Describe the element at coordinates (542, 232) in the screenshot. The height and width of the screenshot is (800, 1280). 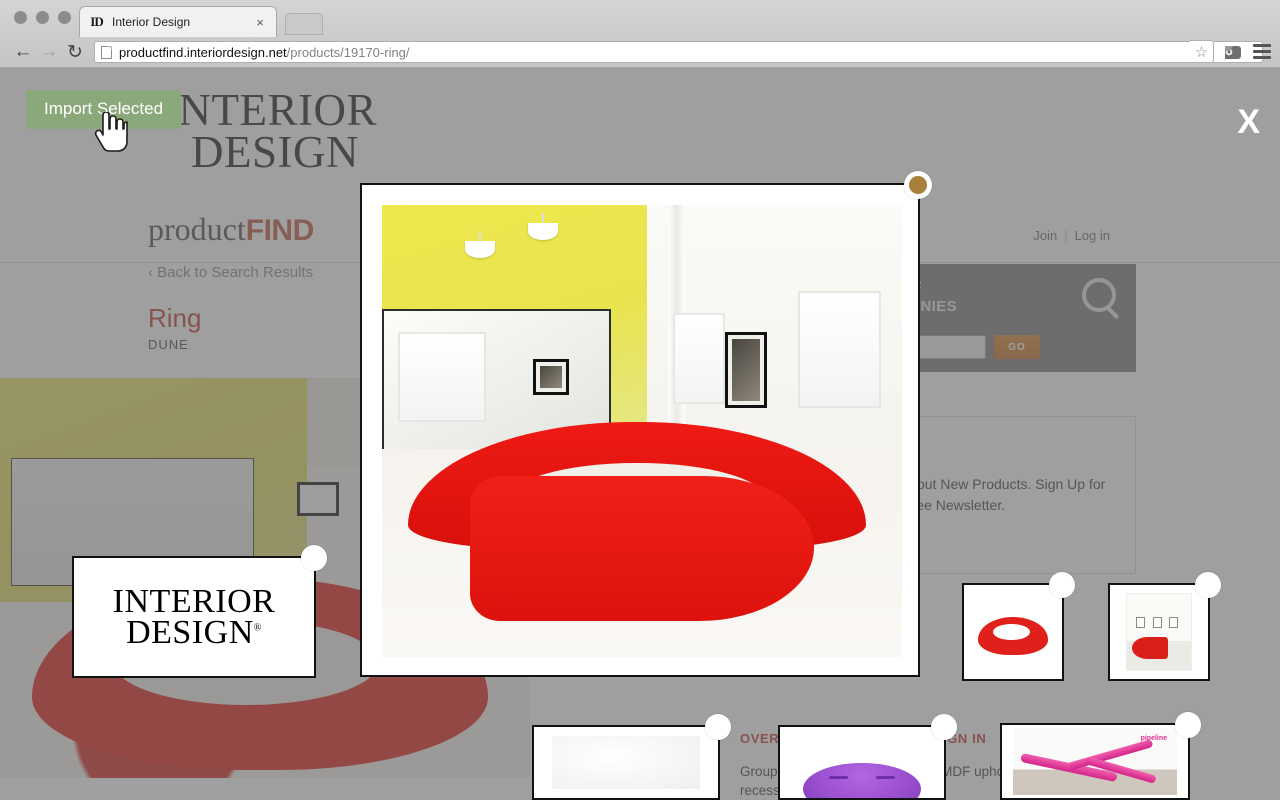
I see `pendant-lamp-icon` at that location.